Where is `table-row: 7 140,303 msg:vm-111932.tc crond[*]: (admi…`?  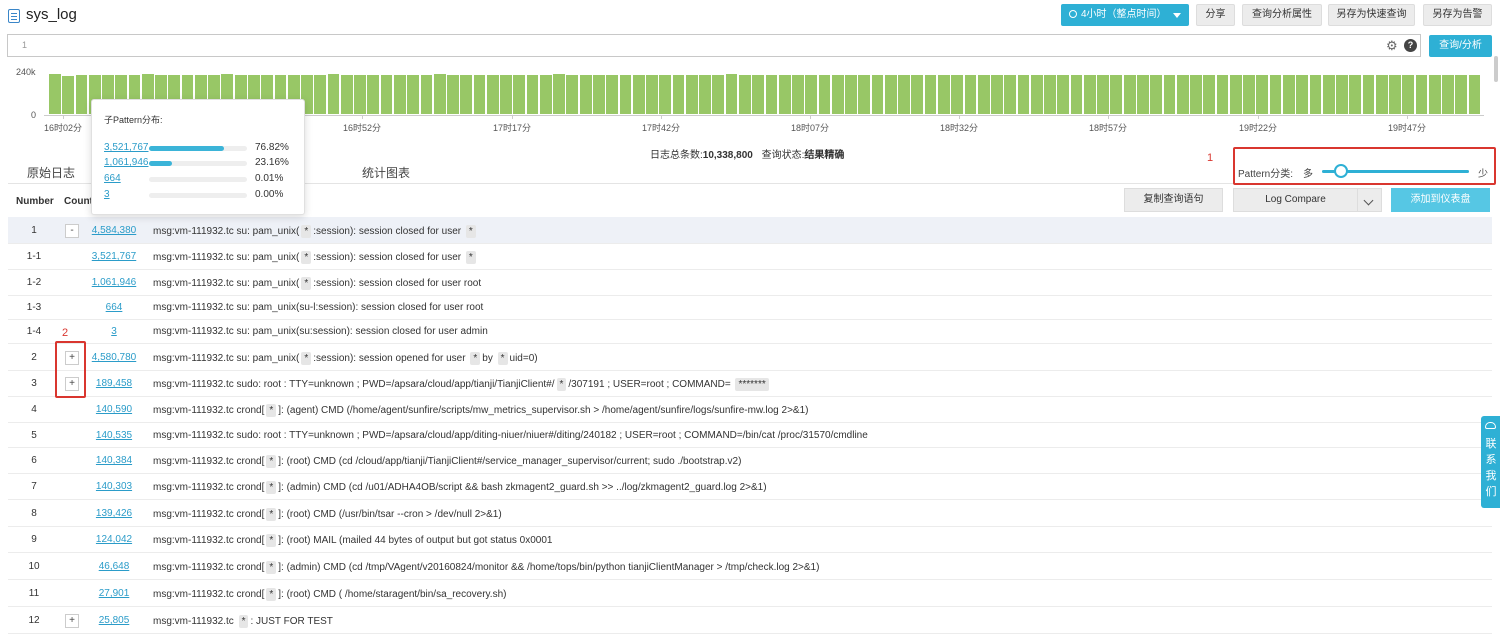 table-row: 7 140,303 msg:vm-111932.tc crond[*]: (admi… is located at coordinates (750, 487).